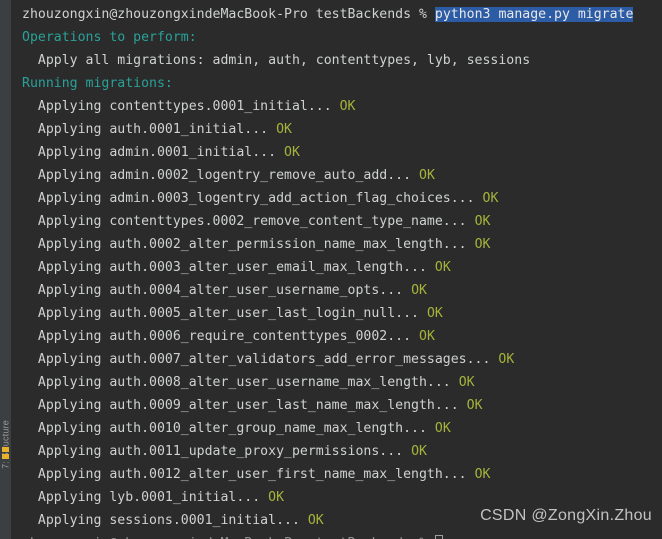  Describe the element at coordinates (337, 83) in the screenshot. I see `running-heading-line: Running migrations:` at that location.